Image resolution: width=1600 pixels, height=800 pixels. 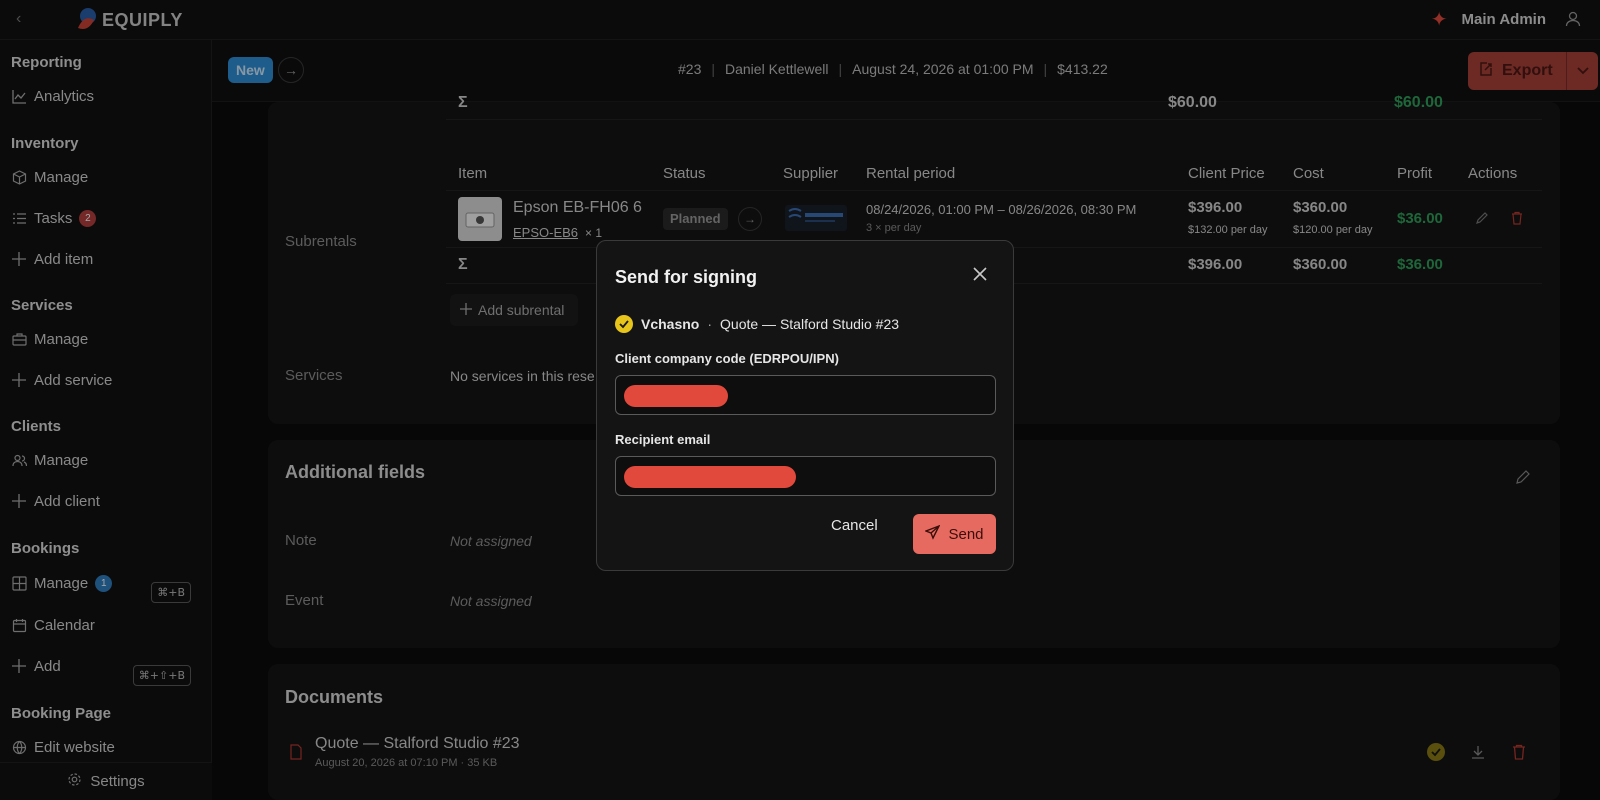 I want to click on recipient-email-label: Recipient email, so click(x=663, y=439).